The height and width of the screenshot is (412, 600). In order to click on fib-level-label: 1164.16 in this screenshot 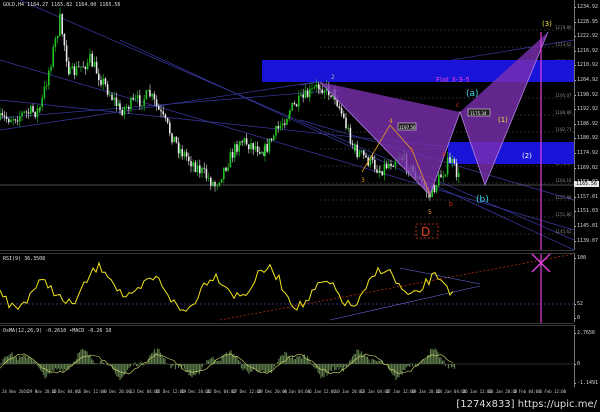, I will do `click(563, 180)`.